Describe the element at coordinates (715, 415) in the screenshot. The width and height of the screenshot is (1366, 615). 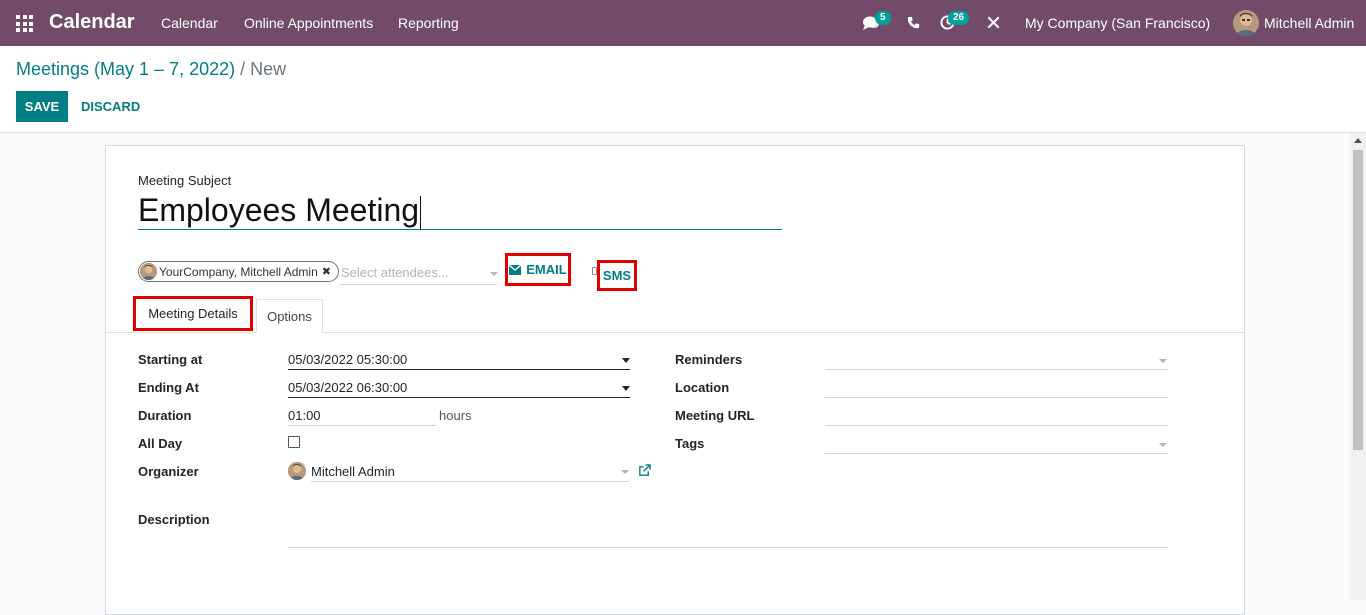
I see `meeting-url-label: Meeting URL` at that location.